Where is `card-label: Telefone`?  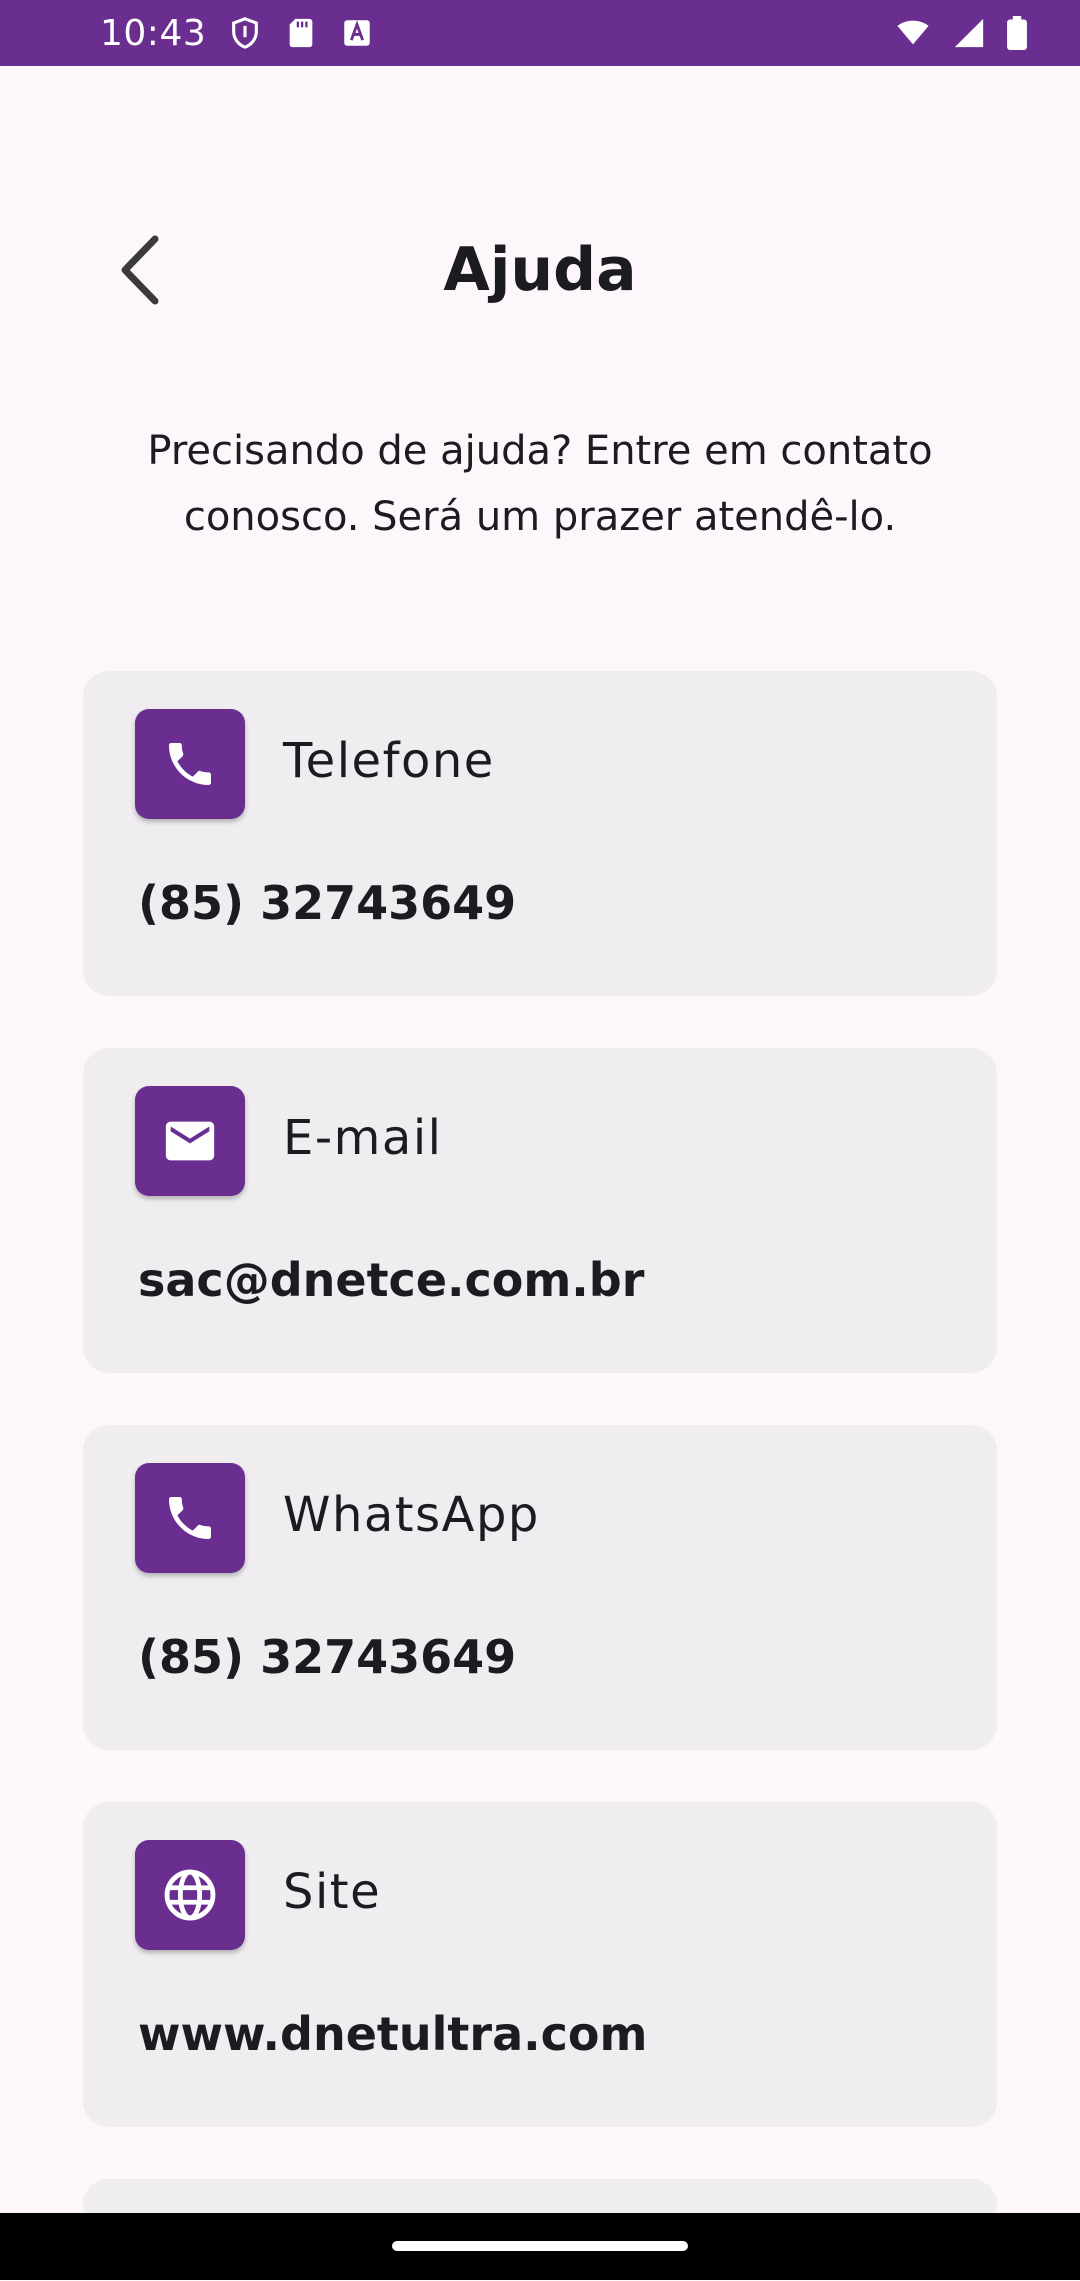 card-label: Telefone is located at coordinates (389, 761).